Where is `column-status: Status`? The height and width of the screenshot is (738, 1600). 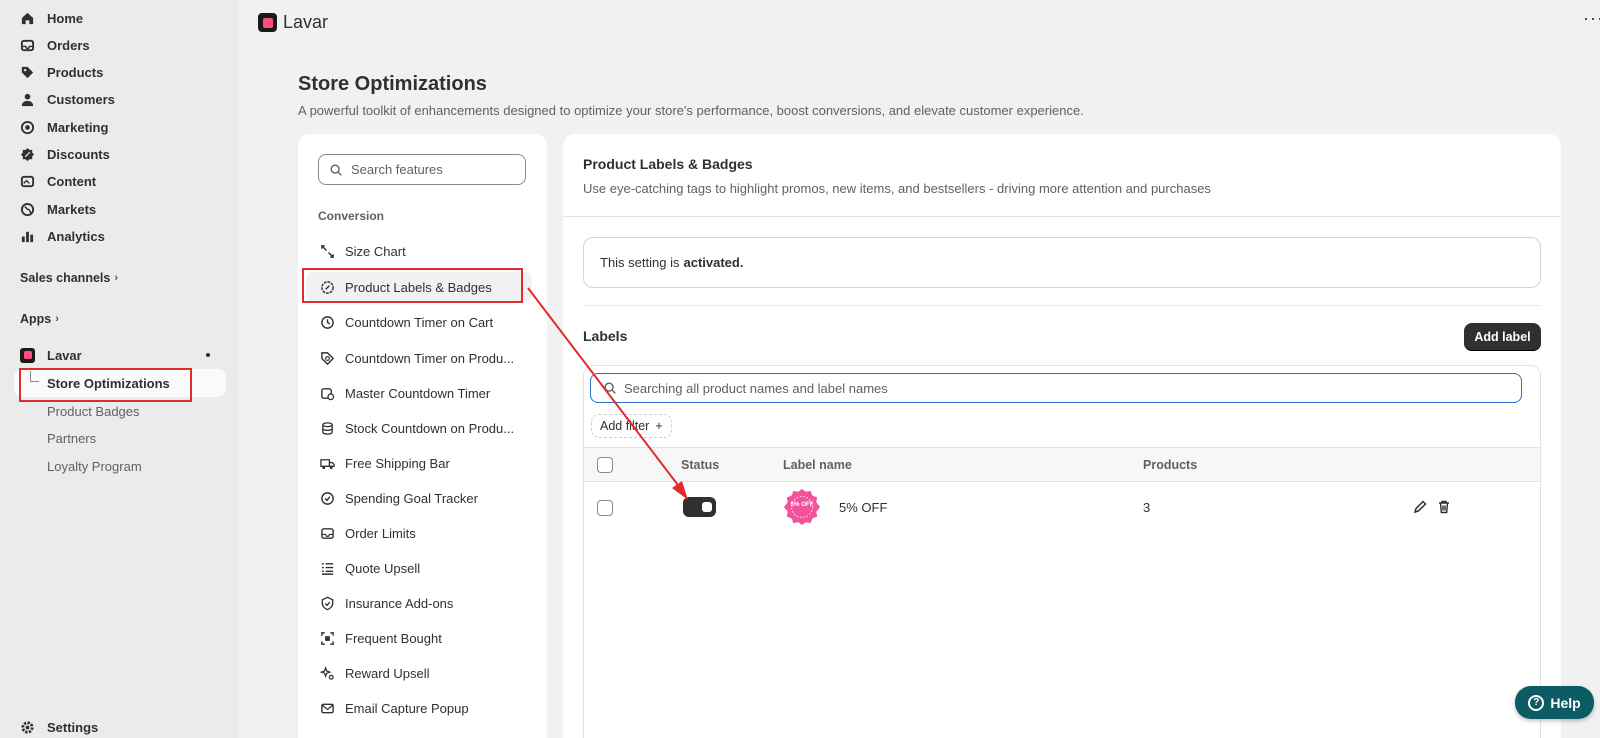 column-status: Status is located at coordinates (700, 465).